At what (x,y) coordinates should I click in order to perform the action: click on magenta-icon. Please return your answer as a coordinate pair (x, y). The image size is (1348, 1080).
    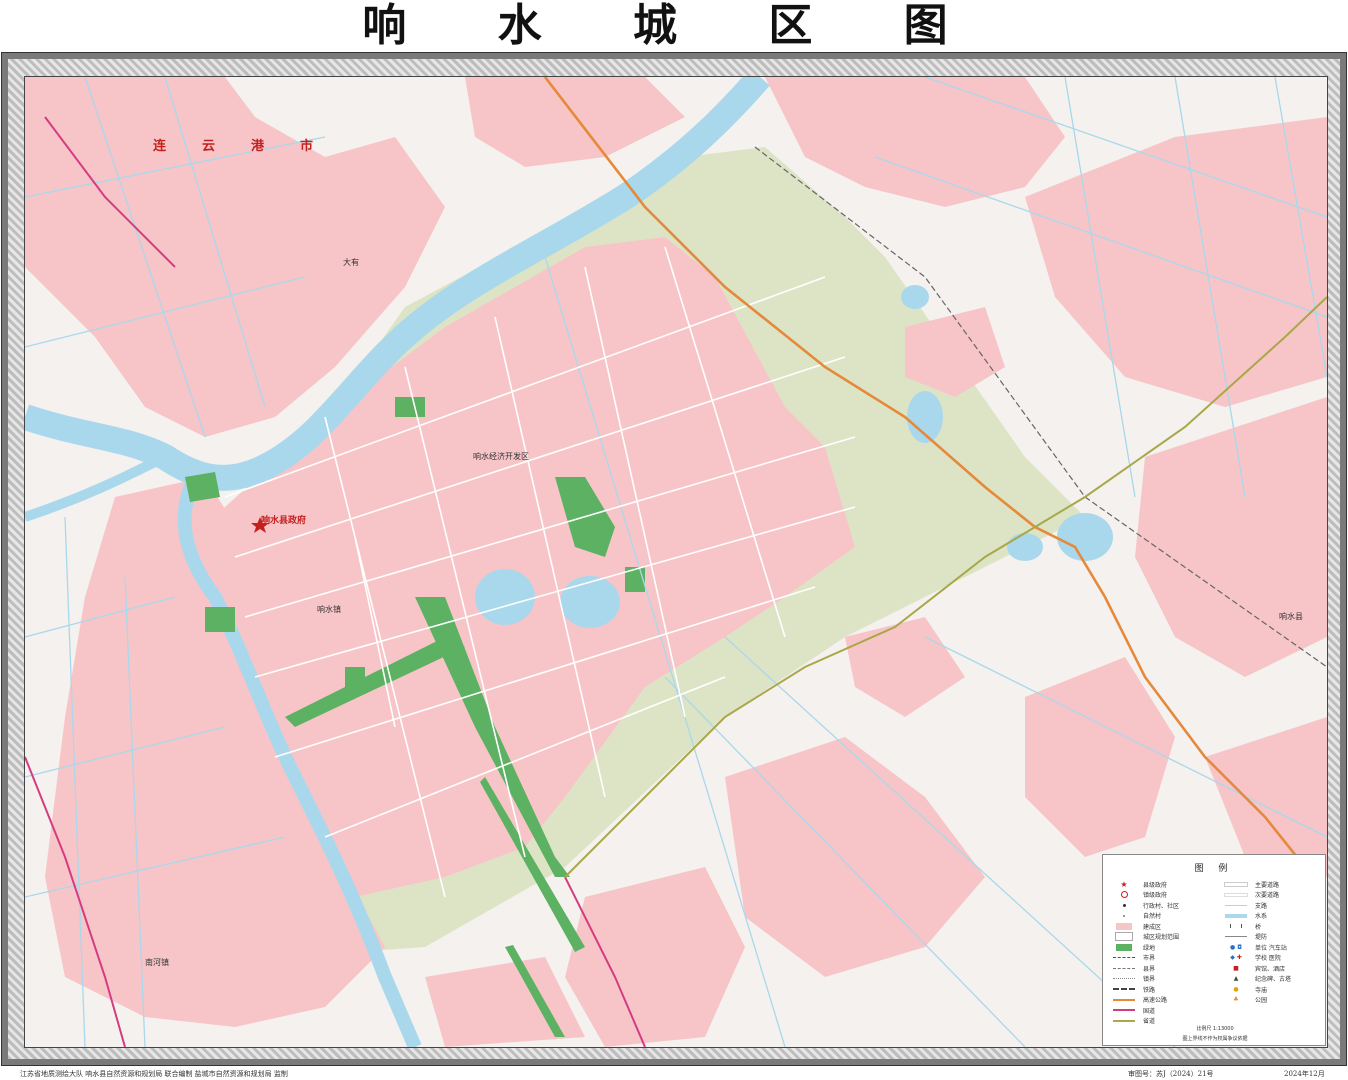
    Looking at the image, I should click on (1124, 1010).